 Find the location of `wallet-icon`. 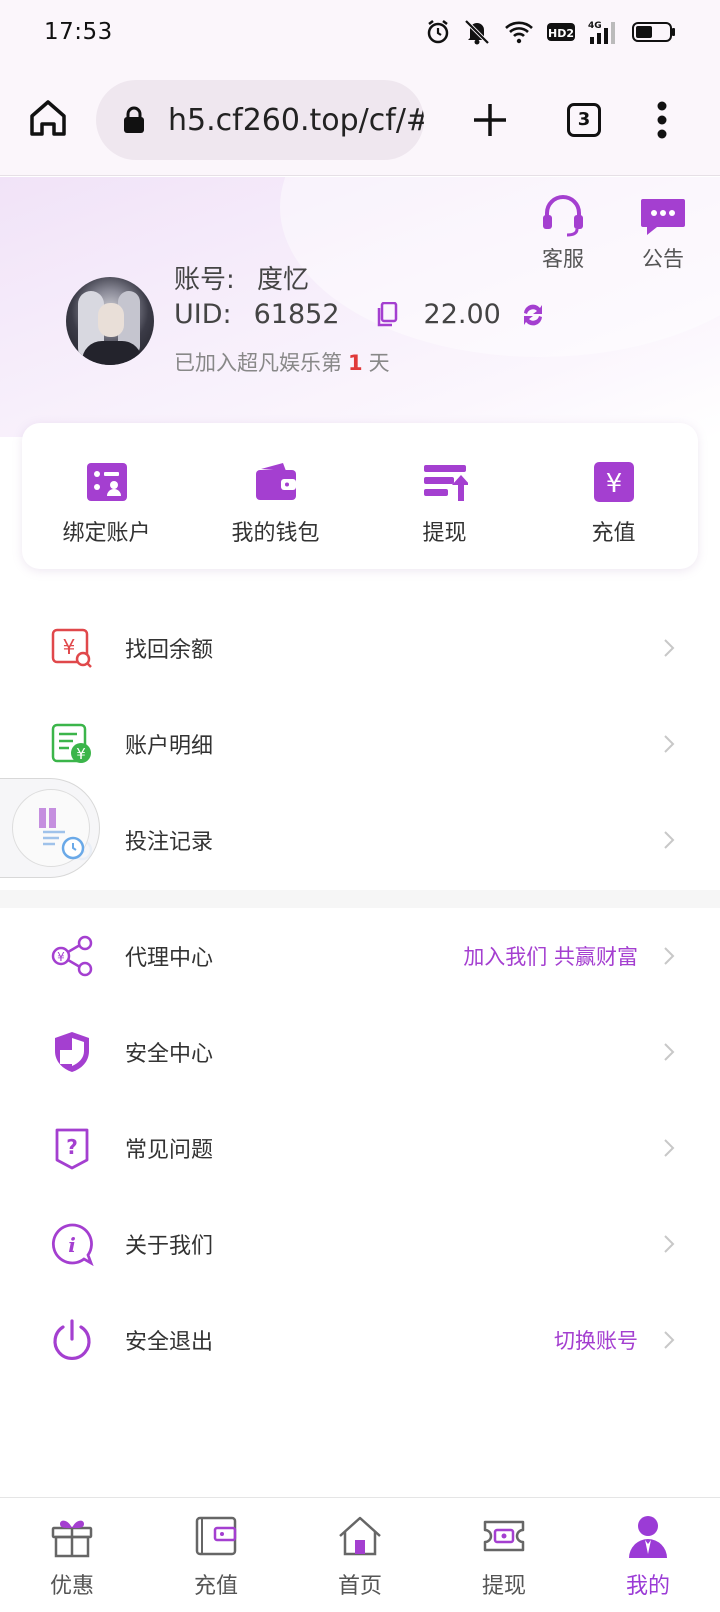

wallet-icon is located at coordinates (275, 481).